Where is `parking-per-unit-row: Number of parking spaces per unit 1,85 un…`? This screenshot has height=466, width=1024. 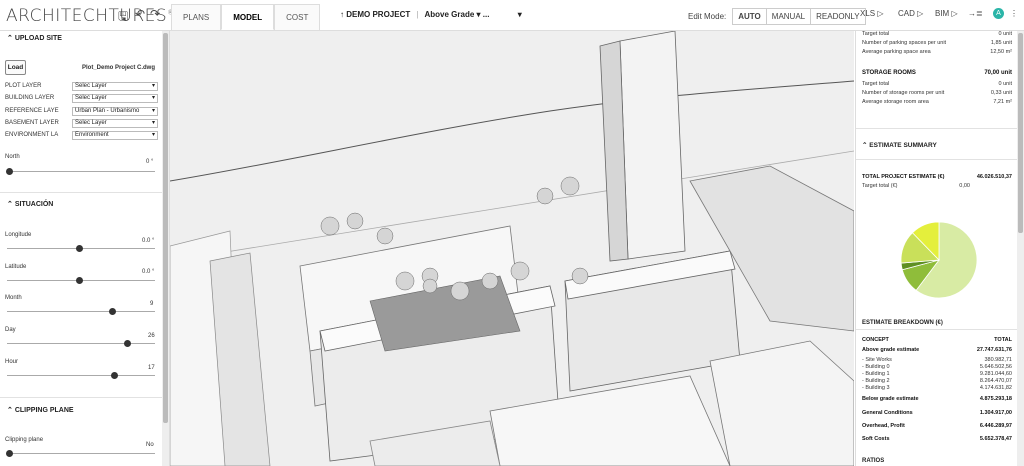 parking-per-unit-row: Number of parking spaces per unit 1,85 un… is located at coordinates (937, 43).